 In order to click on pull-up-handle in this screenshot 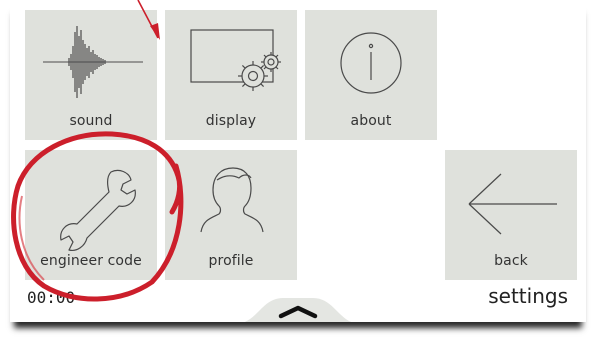, I will do `click(298, 308)`.